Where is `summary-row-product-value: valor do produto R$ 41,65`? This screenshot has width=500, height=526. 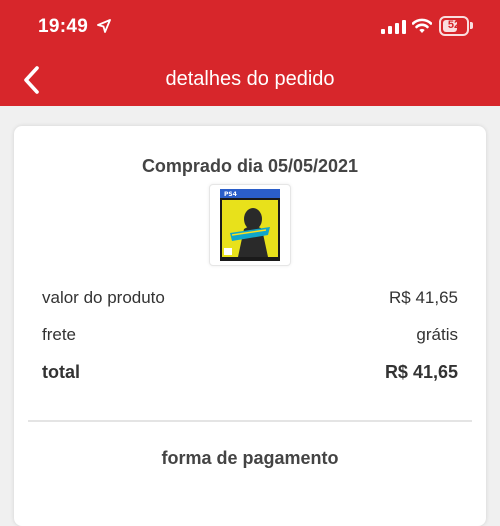
summary-row-product-value: valor do produto R$ 41,65 is located at coordinates (250, 298).